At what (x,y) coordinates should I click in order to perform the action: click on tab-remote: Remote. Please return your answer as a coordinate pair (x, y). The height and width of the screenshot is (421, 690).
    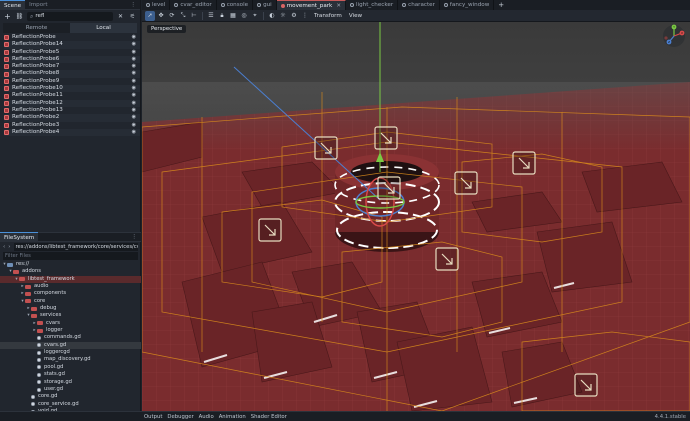
    Looking at the image, I should click on (36, 28).